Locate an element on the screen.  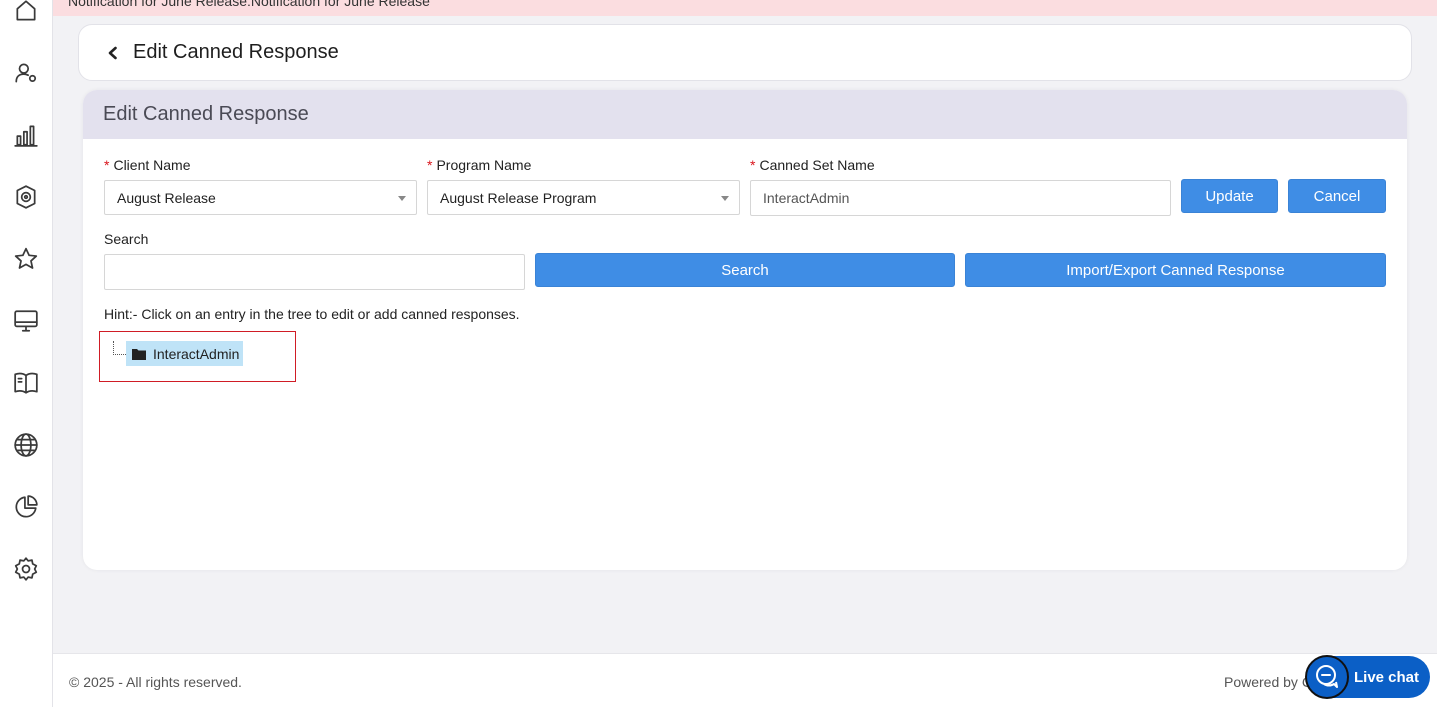
search-button: Search is located at coordinates (745, 270).